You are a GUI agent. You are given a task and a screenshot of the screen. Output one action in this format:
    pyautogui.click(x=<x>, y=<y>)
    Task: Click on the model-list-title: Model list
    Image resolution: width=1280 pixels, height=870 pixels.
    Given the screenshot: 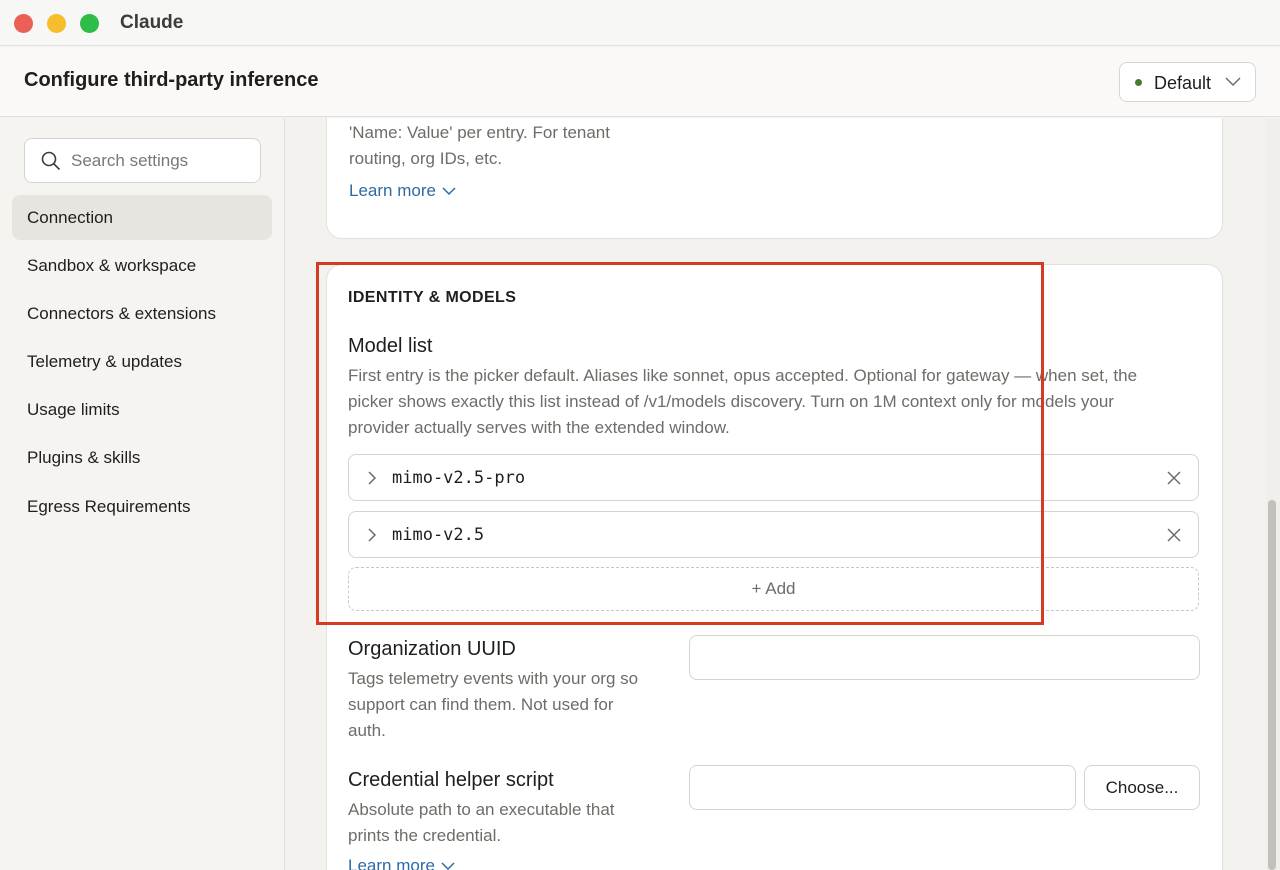 What is the action you would take?
    pyautogui.click(x=390, y=346)
    